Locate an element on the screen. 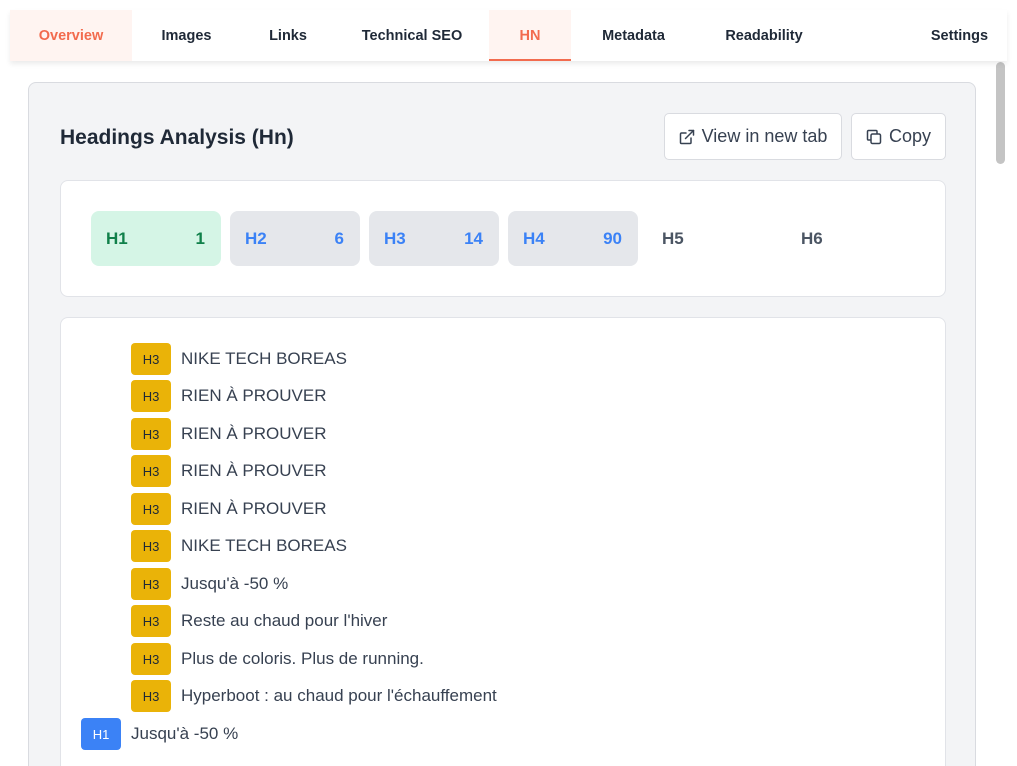 This screenshot has width=1017, height=766. heading-text: Hyperboot : au chaud pour l'échauffement is located at coordinates (339, 695).